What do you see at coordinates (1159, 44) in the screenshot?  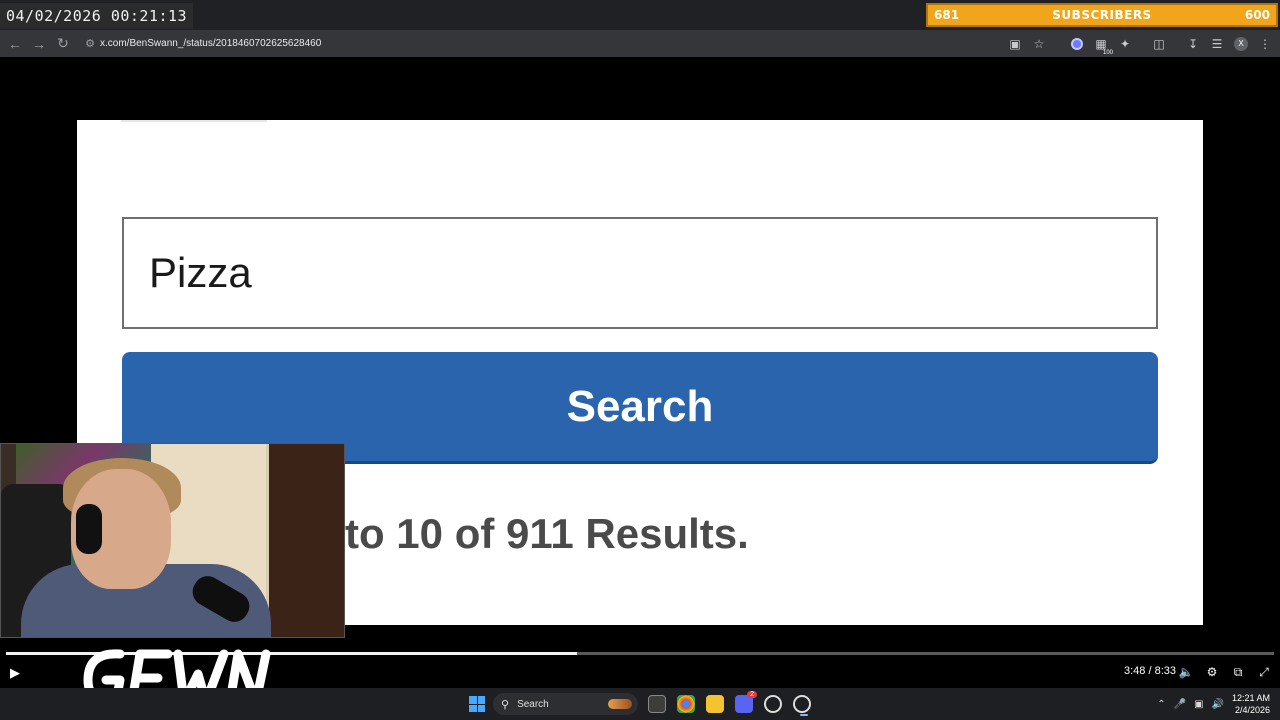 I see `split-view-icon: ◫` at bounding box center [1159, 44].